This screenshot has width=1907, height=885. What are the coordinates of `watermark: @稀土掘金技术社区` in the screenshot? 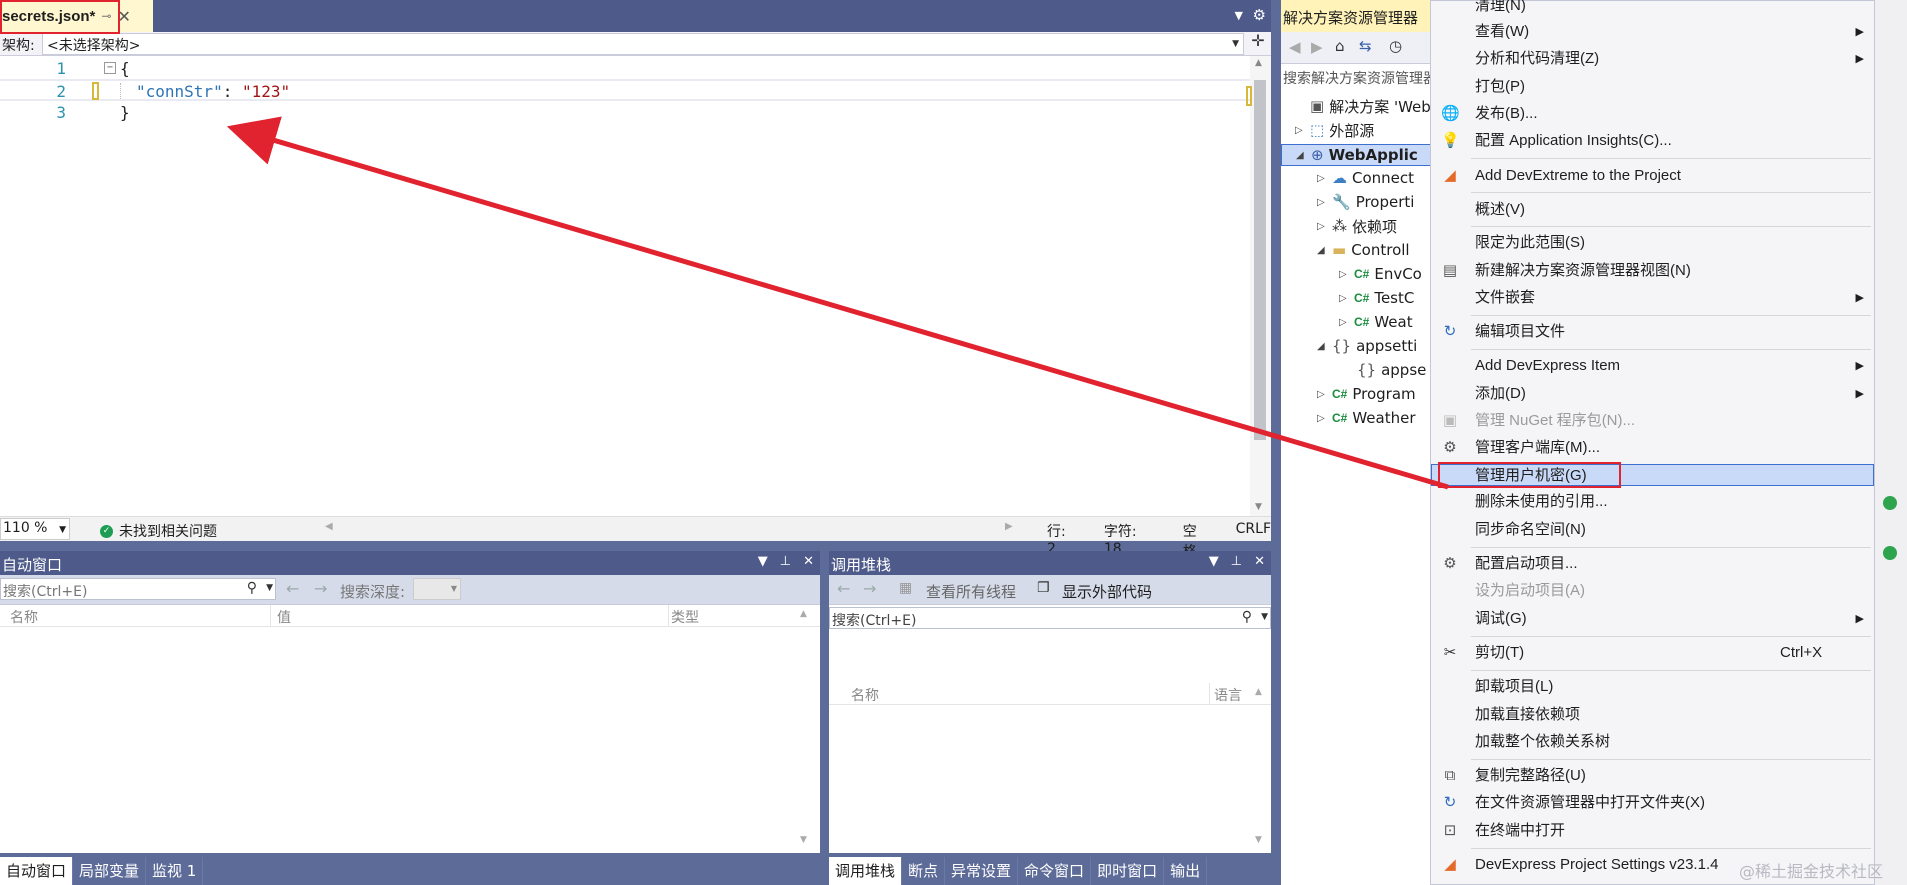 It's located at (1811, 871).